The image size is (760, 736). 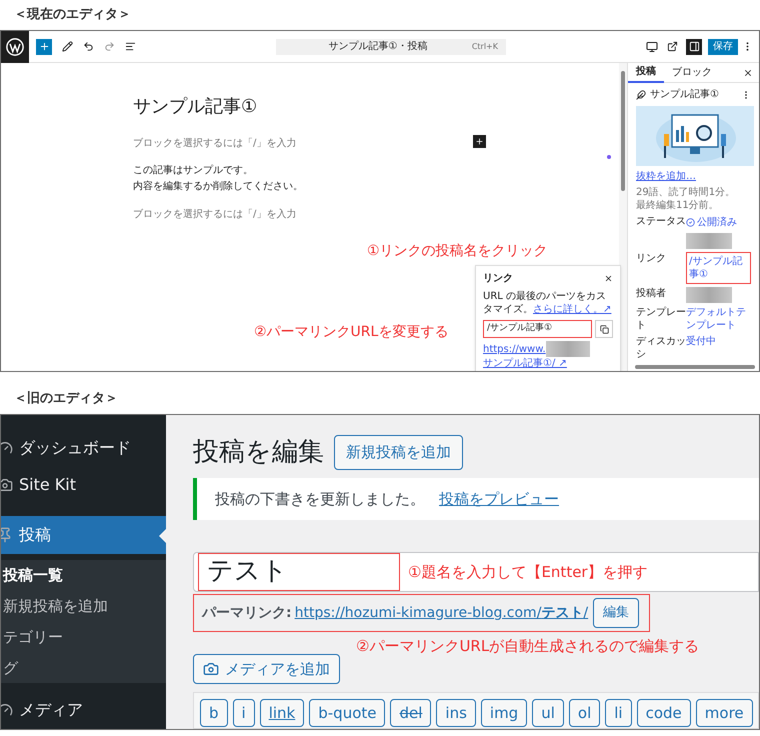 I want to click on save-button: 保存, so click(x=723, y=46).